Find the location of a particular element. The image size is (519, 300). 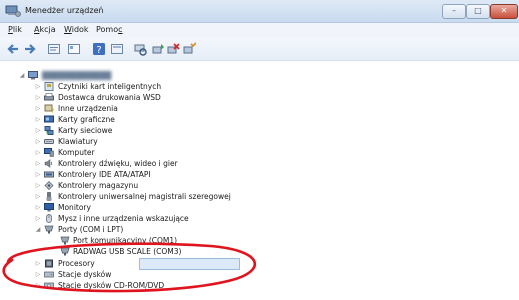

tree-label: Mysz i inne urządzenia wskazujące is located at coordinates (123, 218).